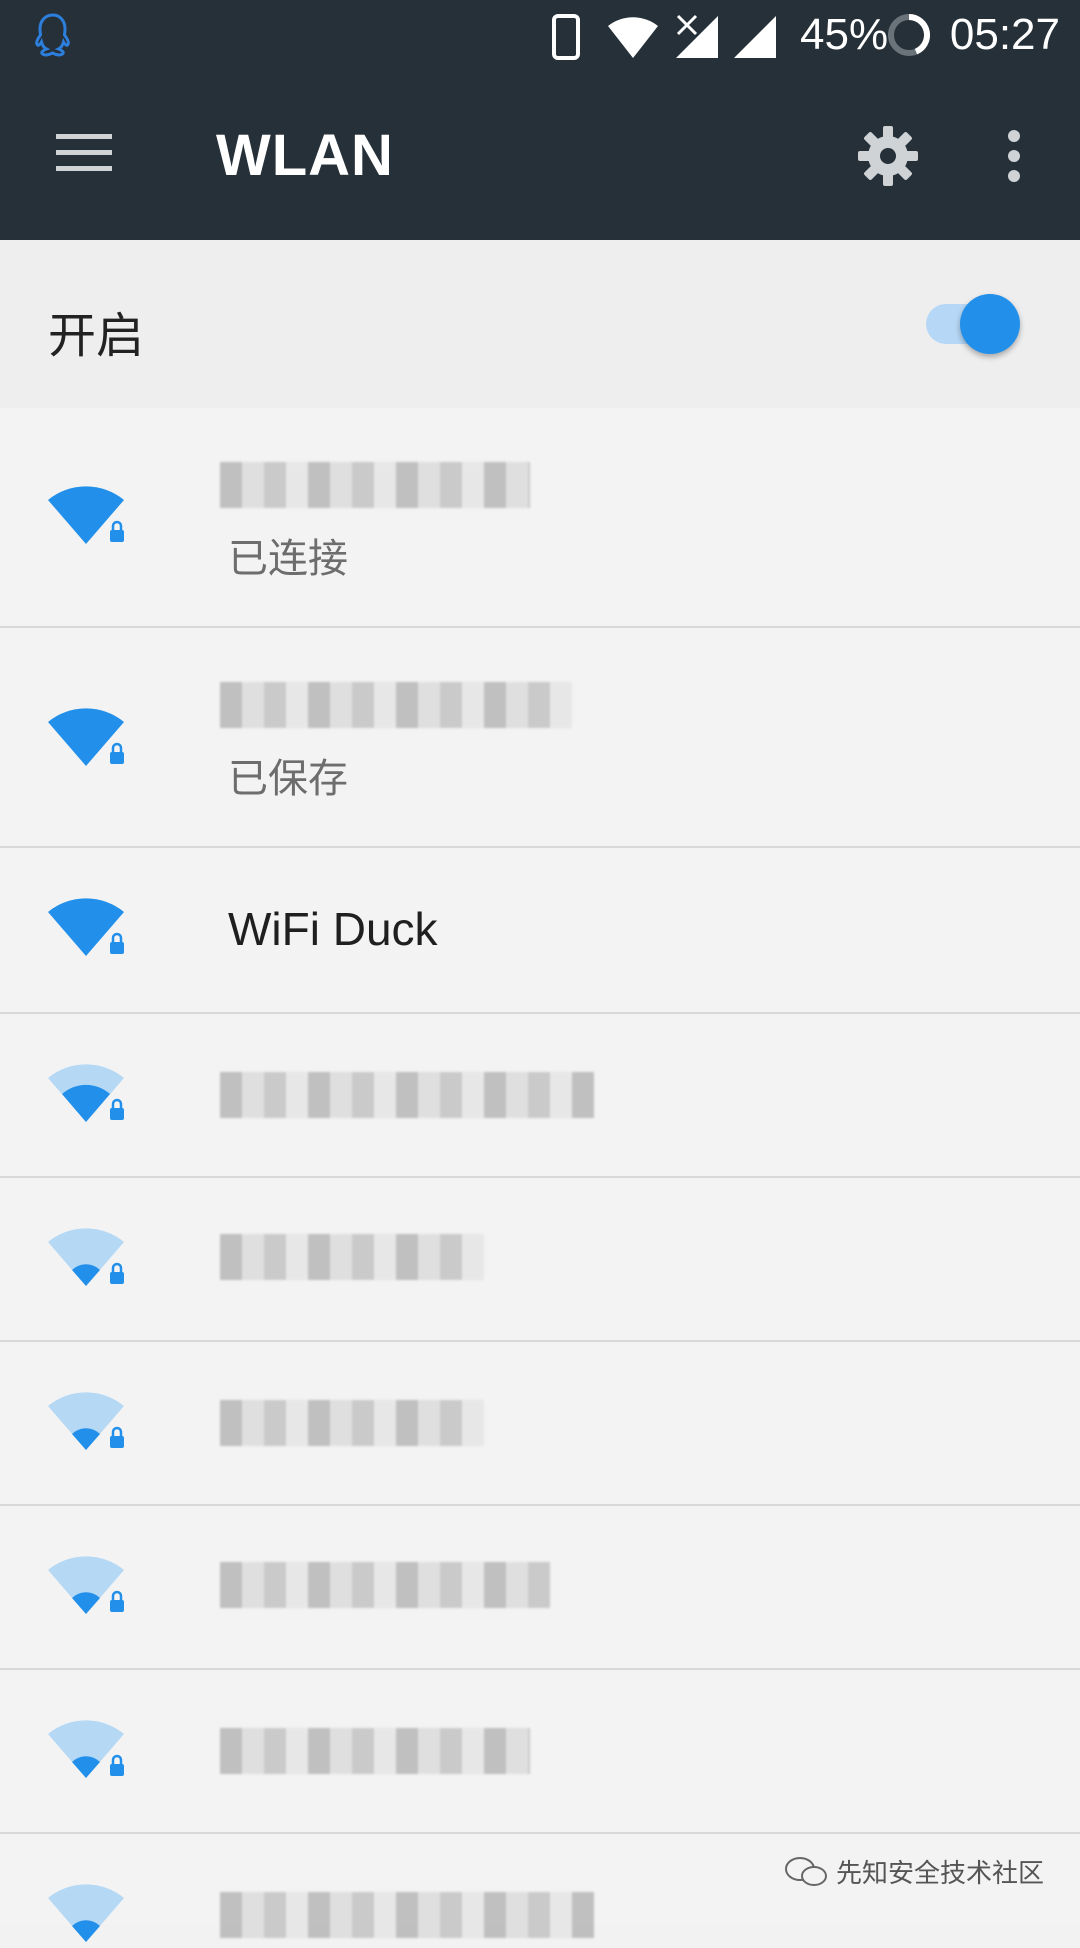  I want to click on status-bar: 45% 05:27, so click(540, 36).